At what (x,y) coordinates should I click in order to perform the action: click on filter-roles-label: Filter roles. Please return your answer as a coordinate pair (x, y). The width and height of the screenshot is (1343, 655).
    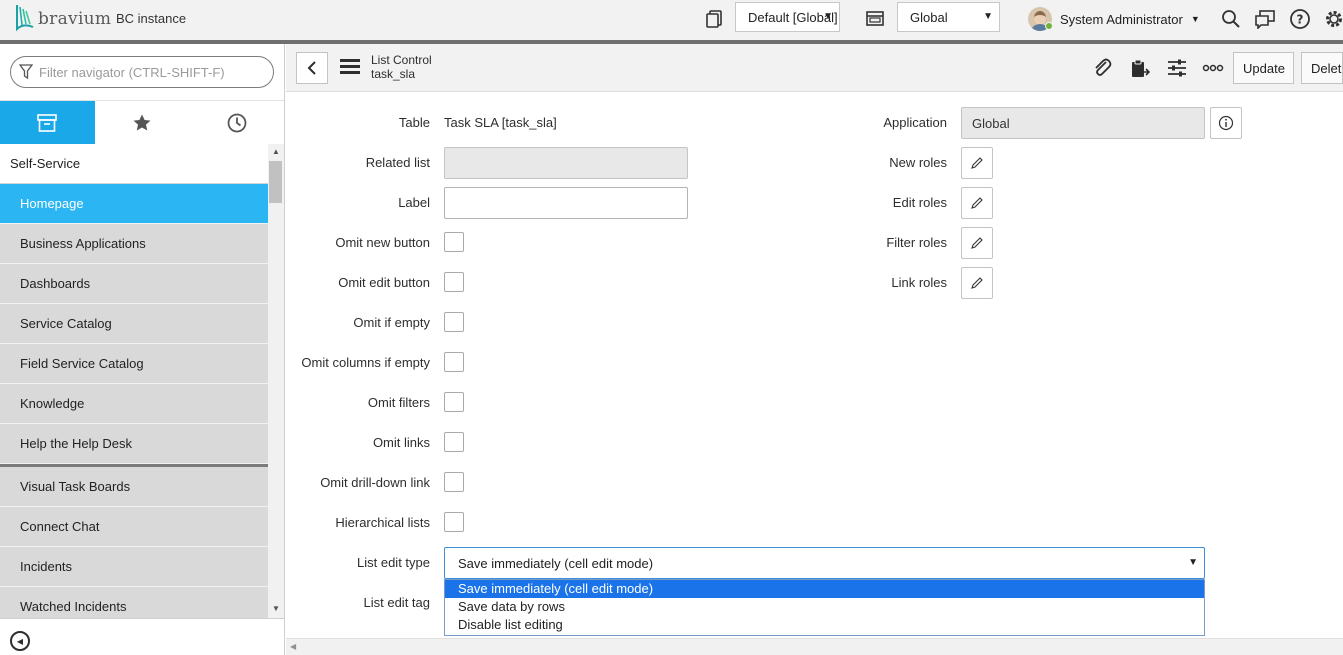
    Looking at the image, I should click on (916, 242).